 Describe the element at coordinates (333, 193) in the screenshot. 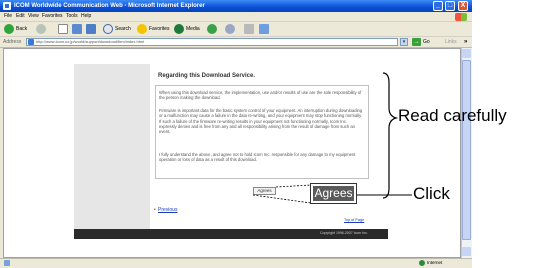

I see `zoomed-agrees-button: Agrees` at that location.